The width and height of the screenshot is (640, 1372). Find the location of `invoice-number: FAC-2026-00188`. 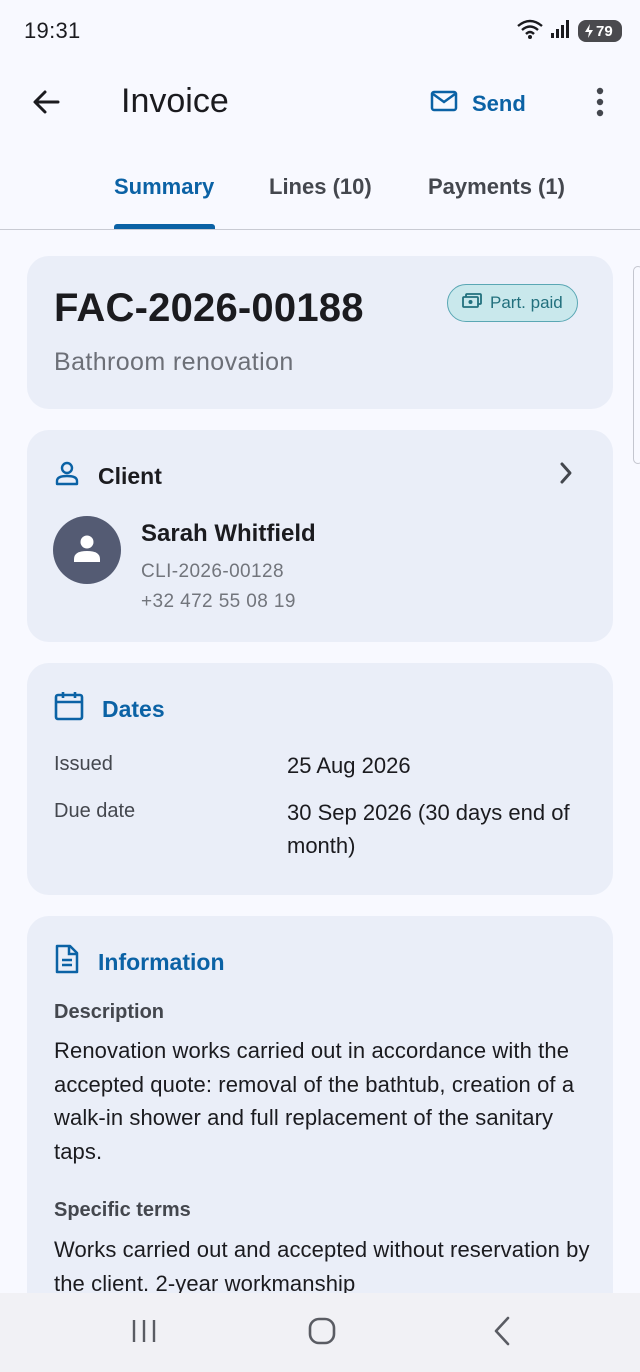

invoice-number: FAC-2026-00188 is located at coordinates (209, 308).